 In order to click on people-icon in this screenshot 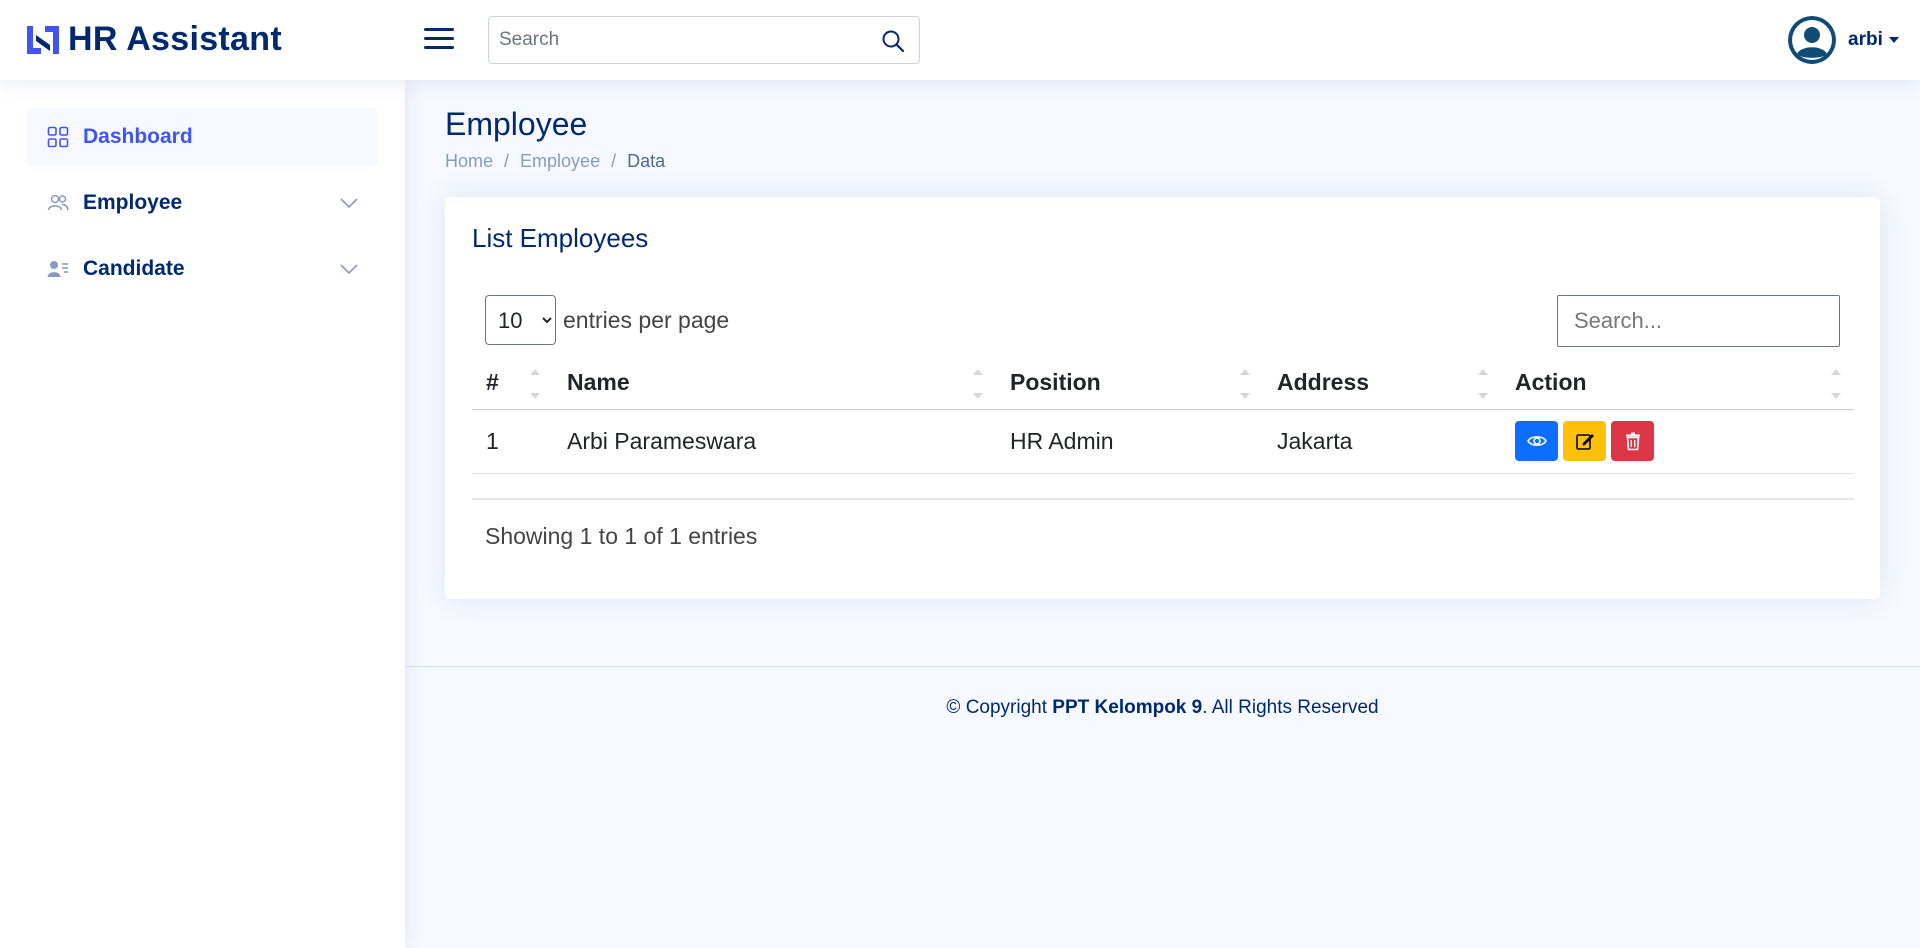, I will do `click(58, 202)`.